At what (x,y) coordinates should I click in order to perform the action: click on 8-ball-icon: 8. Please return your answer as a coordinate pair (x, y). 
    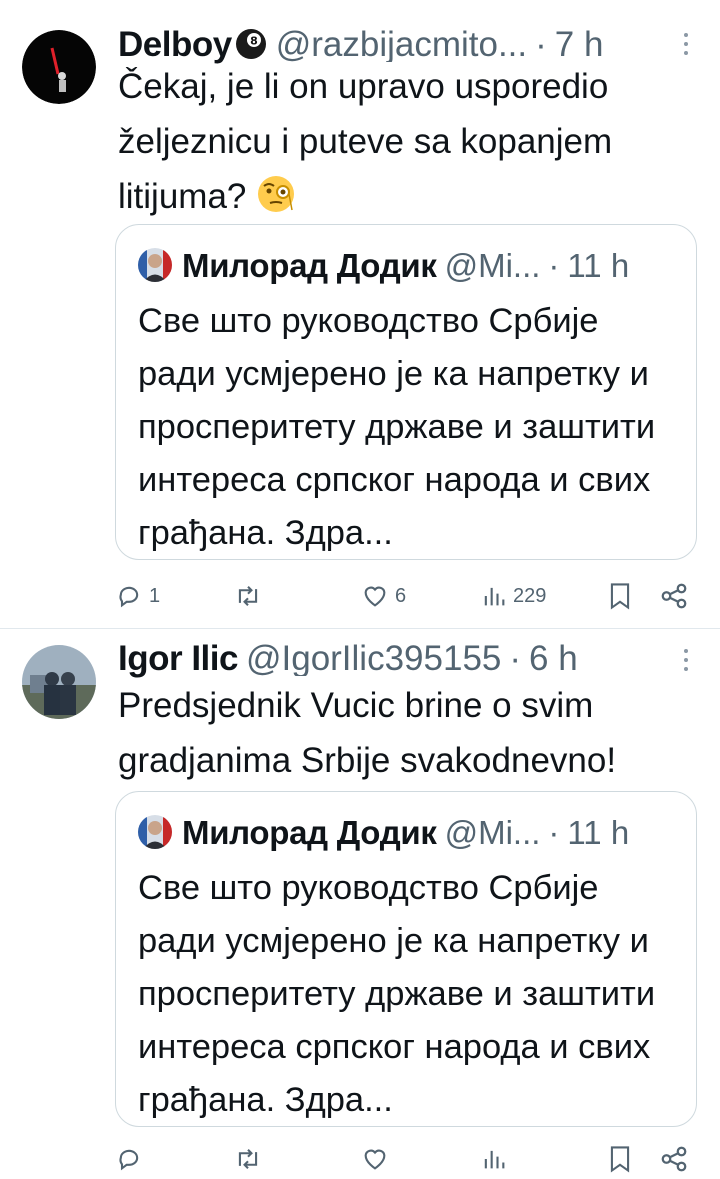
    Looking at the image, I should click on (250, 44).